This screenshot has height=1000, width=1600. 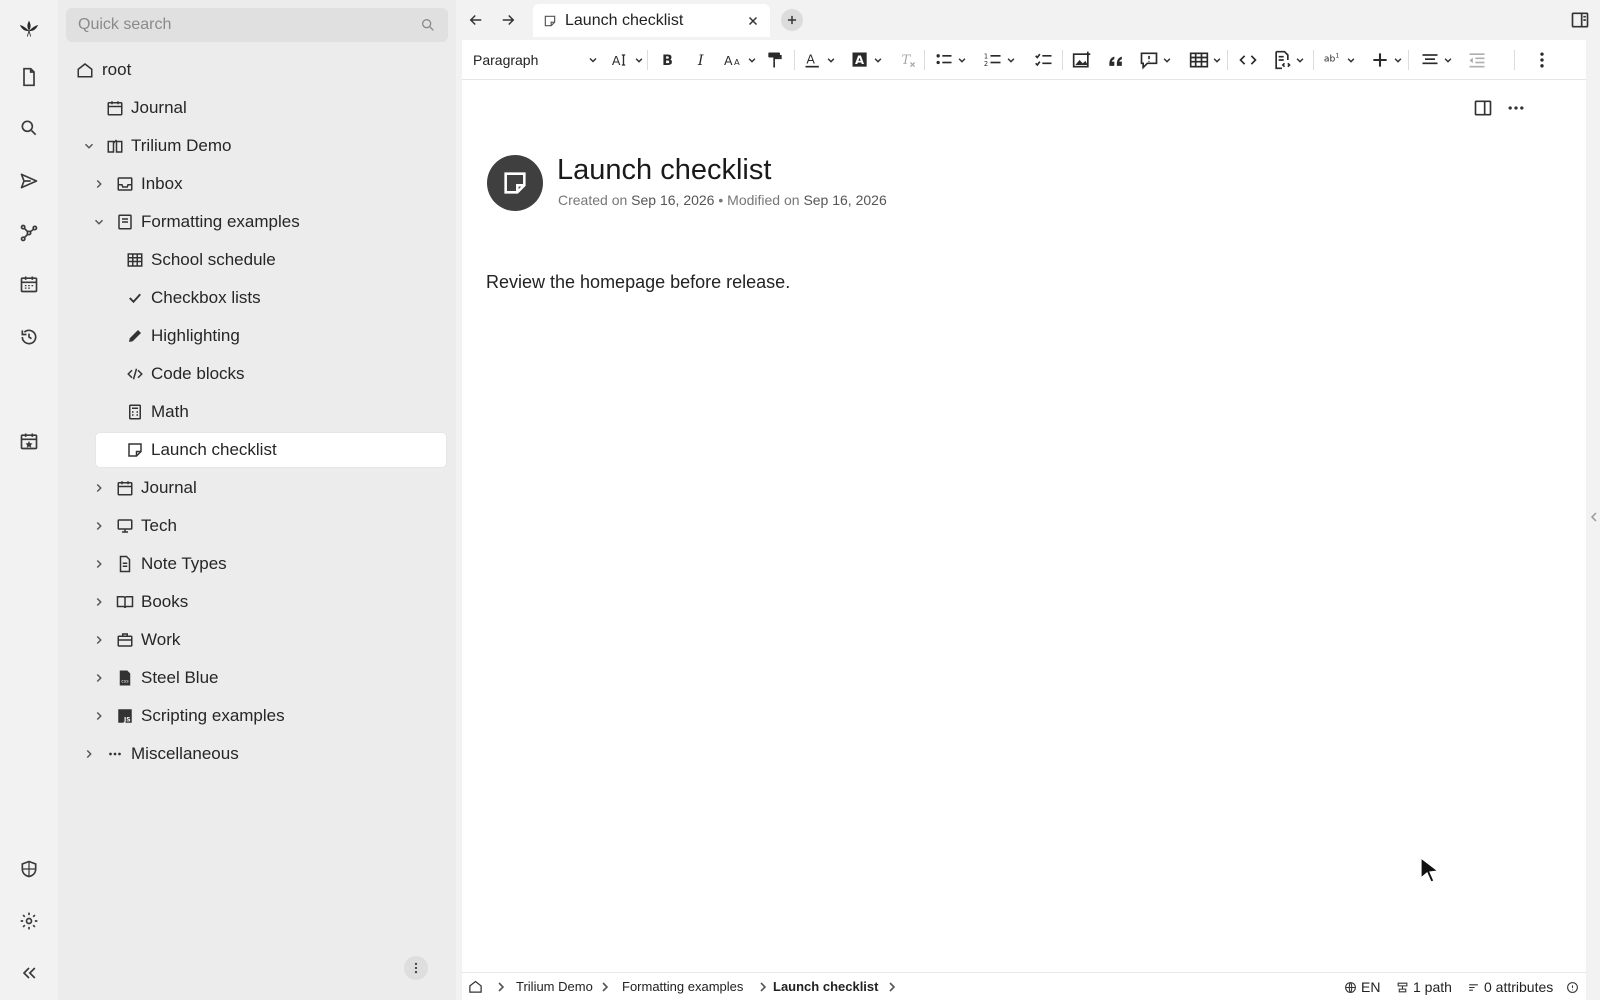 What do you see at coordinates (269, 640) in the screenshot?
I see `tree-item-work: Work` at bounding box center [269, 640].